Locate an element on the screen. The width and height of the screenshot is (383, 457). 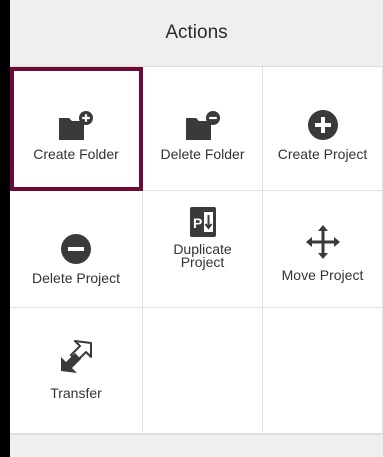
panel-title: Actions is located at coordinates (196, 32).